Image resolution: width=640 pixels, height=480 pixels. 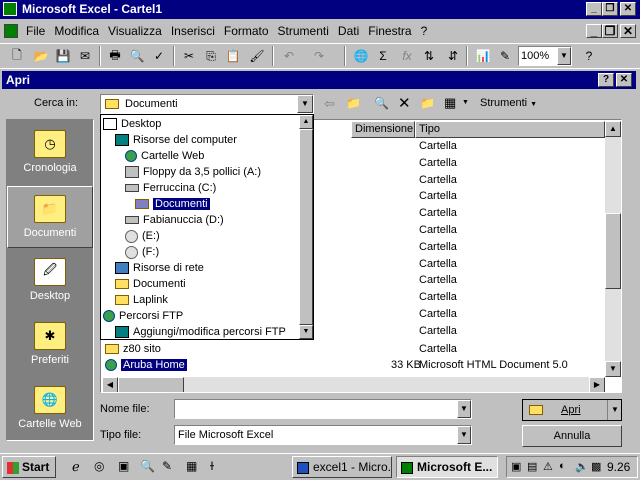 What do you see at coordinates (453, 56) in the screenshot?
I see `sort-descending-icon: ⇵` at bounding box center [453, 56].